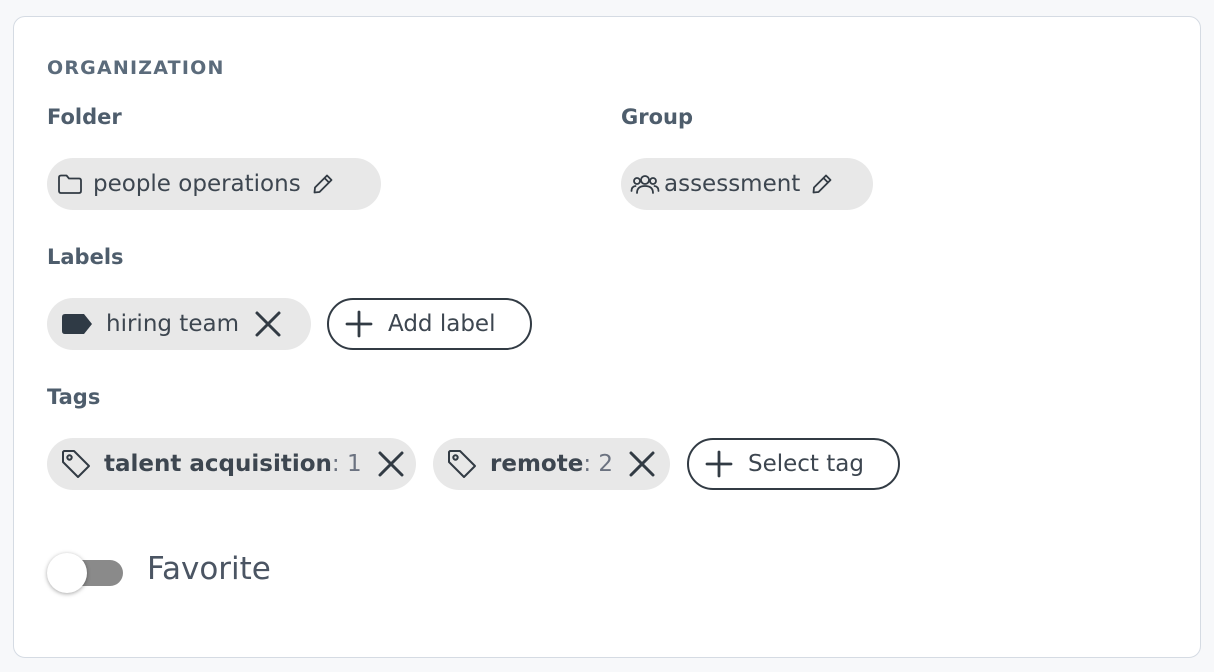 The image size is (1214, 672). I want to click on group-chip: assessment, so click(747, 184).